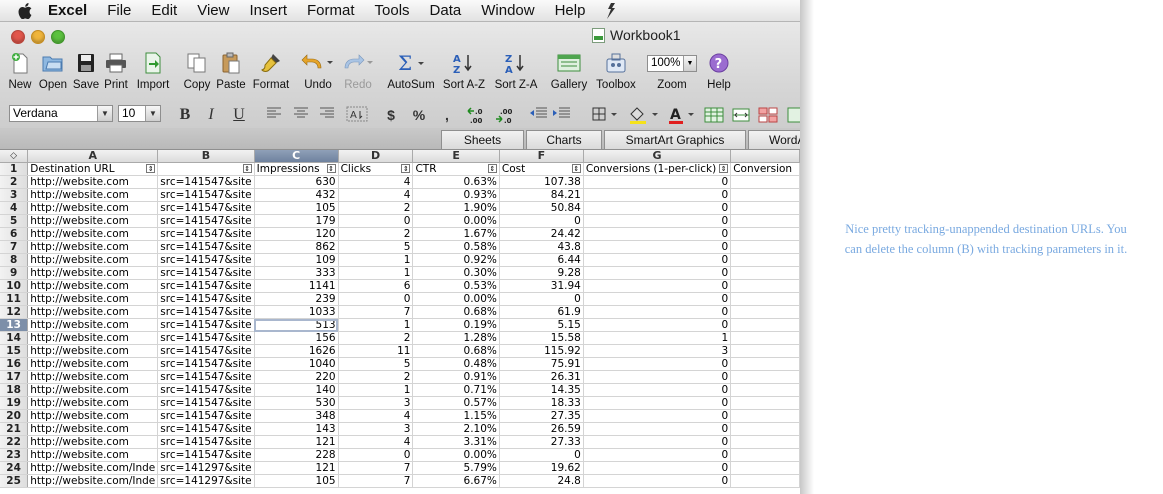 The image size is (1163, 494). Describe the element at coordinates (541, 377) in the screenshot. I see `table-cell: 26.31` at that location.